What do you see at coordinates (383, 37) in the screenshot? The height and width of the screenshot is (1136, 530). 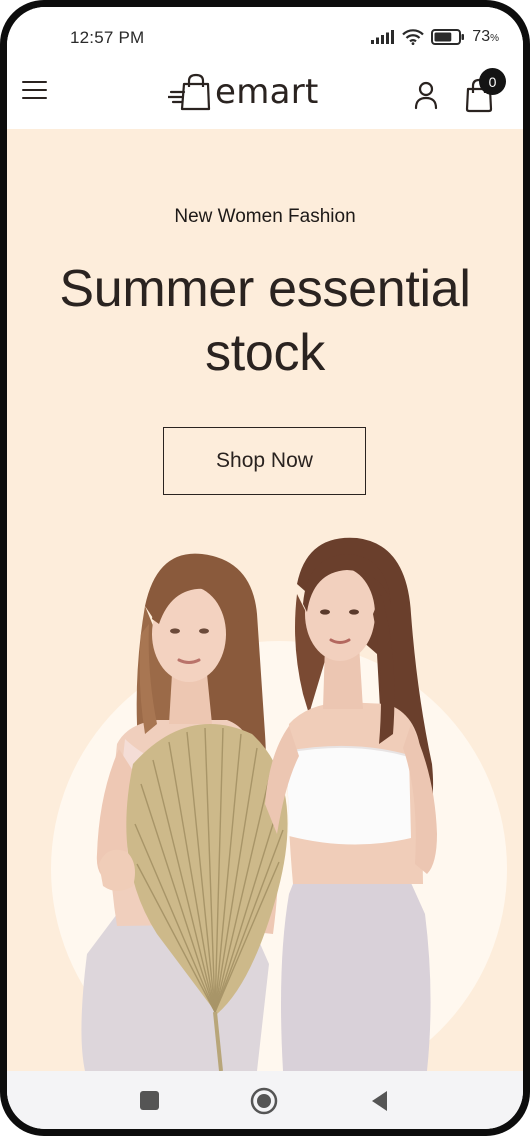 I see `signal-icon` at bounding box center [383, 37].